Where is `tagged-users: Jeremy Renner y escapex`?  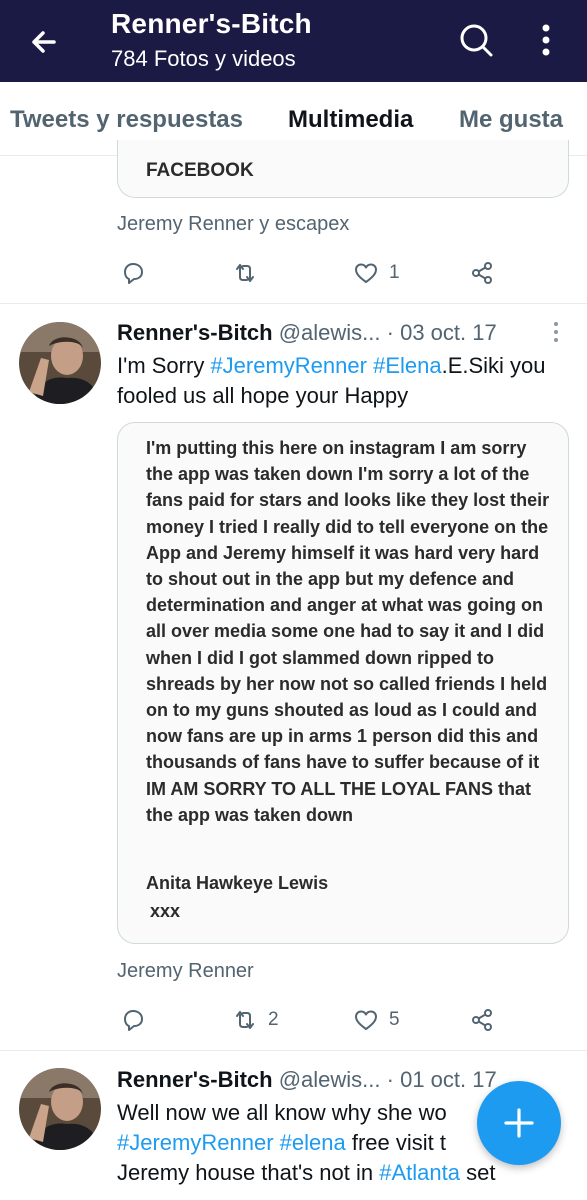 tagged-users: Jeremy Renner y escapex is located at coordinates (233, 224).